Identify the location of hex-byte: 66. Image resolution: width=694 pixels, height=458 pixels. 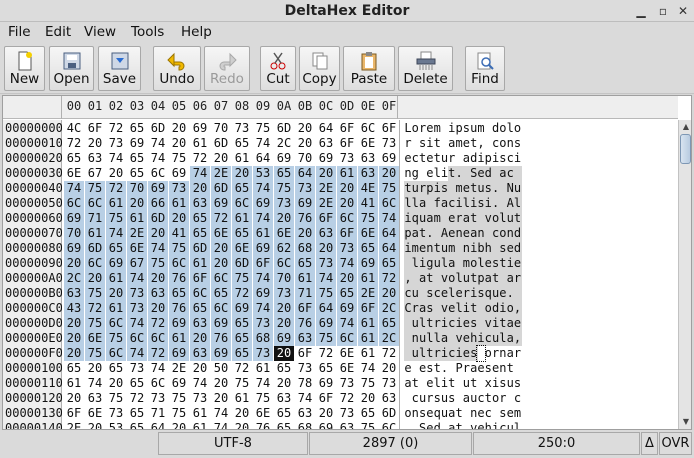
(158, 203).